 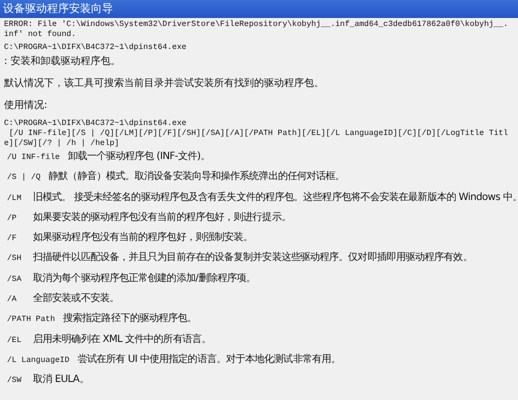 I want to click on option-description: 取消为每个驱动程序包正常创建的添加/删除程序项。, so click(x=144, y=278).